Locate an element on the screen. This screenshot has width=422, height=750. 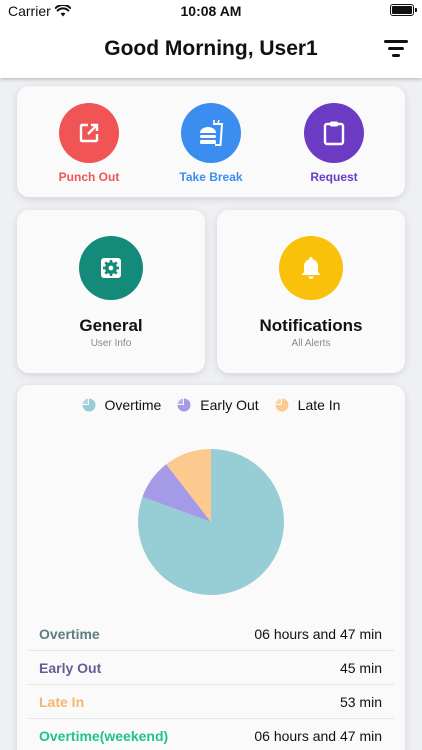
pie-chart is located at coordinates (211, 522).